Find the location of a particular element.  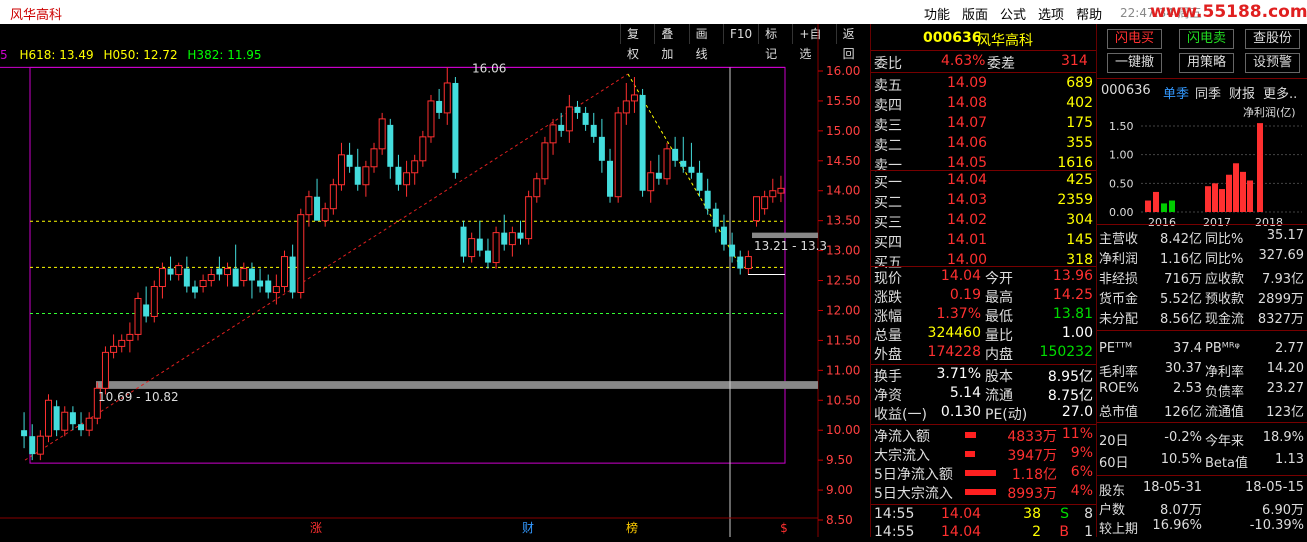

fin-tab-3: 更多.. is located at coordinates (1280, 92).